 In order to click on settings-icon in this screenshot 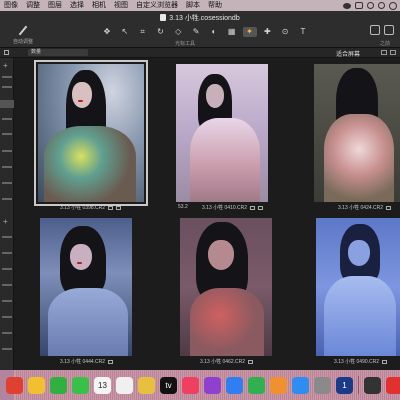, I will do `click(322, 385)`.